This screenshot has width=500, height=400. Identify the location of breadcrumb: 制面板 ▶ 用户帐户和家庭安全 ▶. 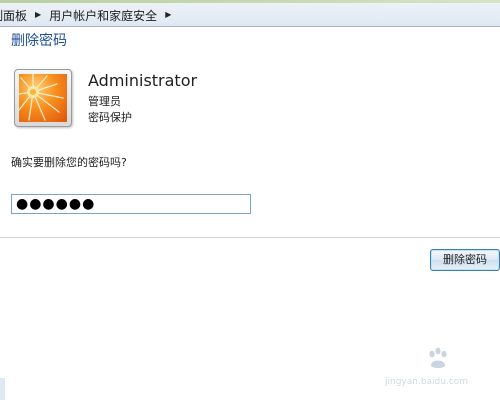
(89, 15).